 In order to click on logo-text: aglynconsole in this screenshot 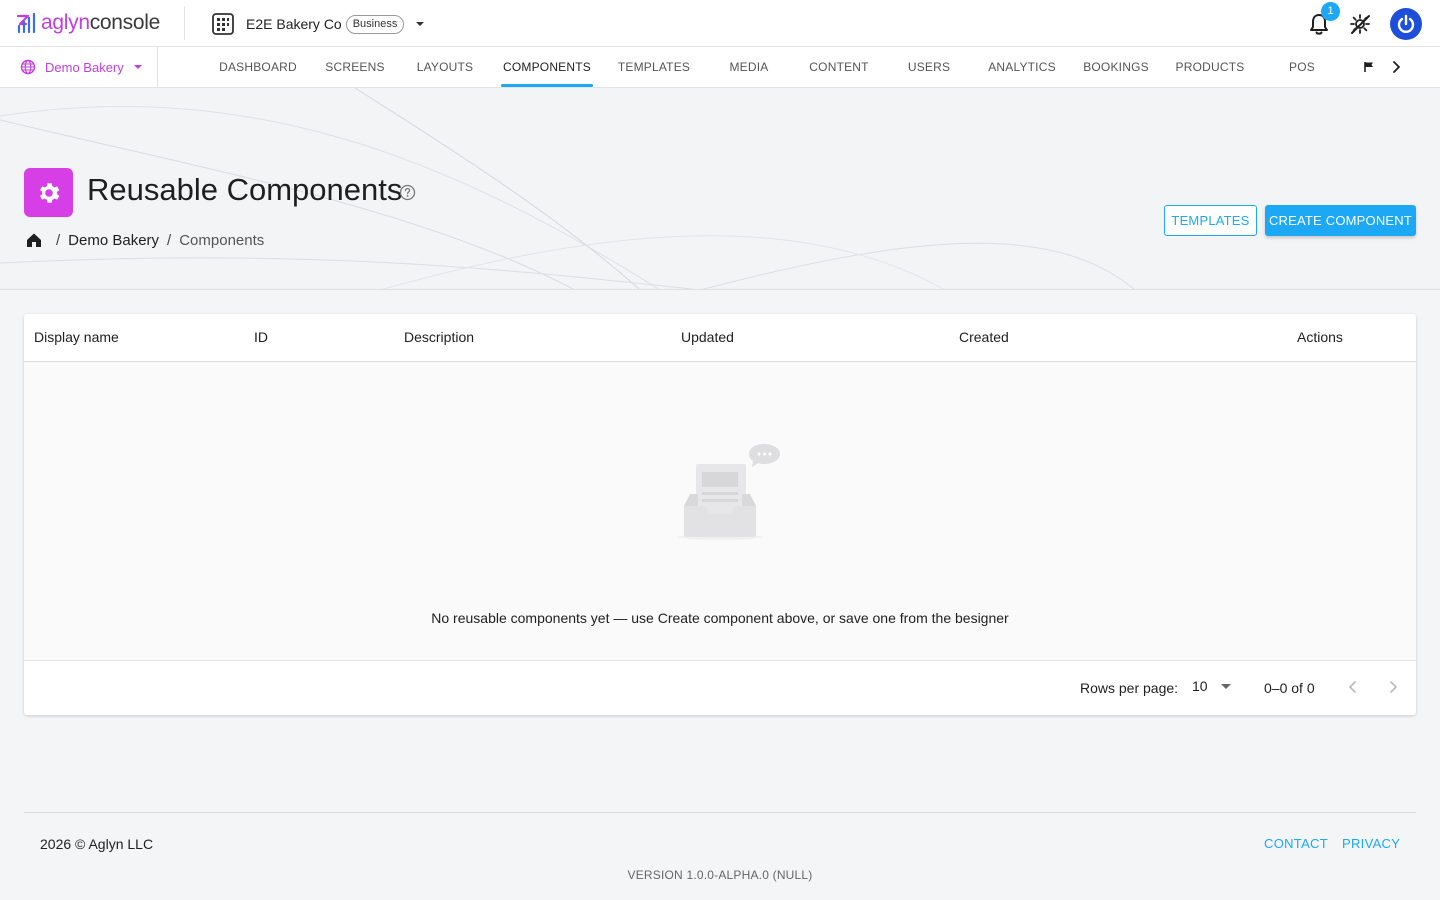, I will do `click(100, 23)`.